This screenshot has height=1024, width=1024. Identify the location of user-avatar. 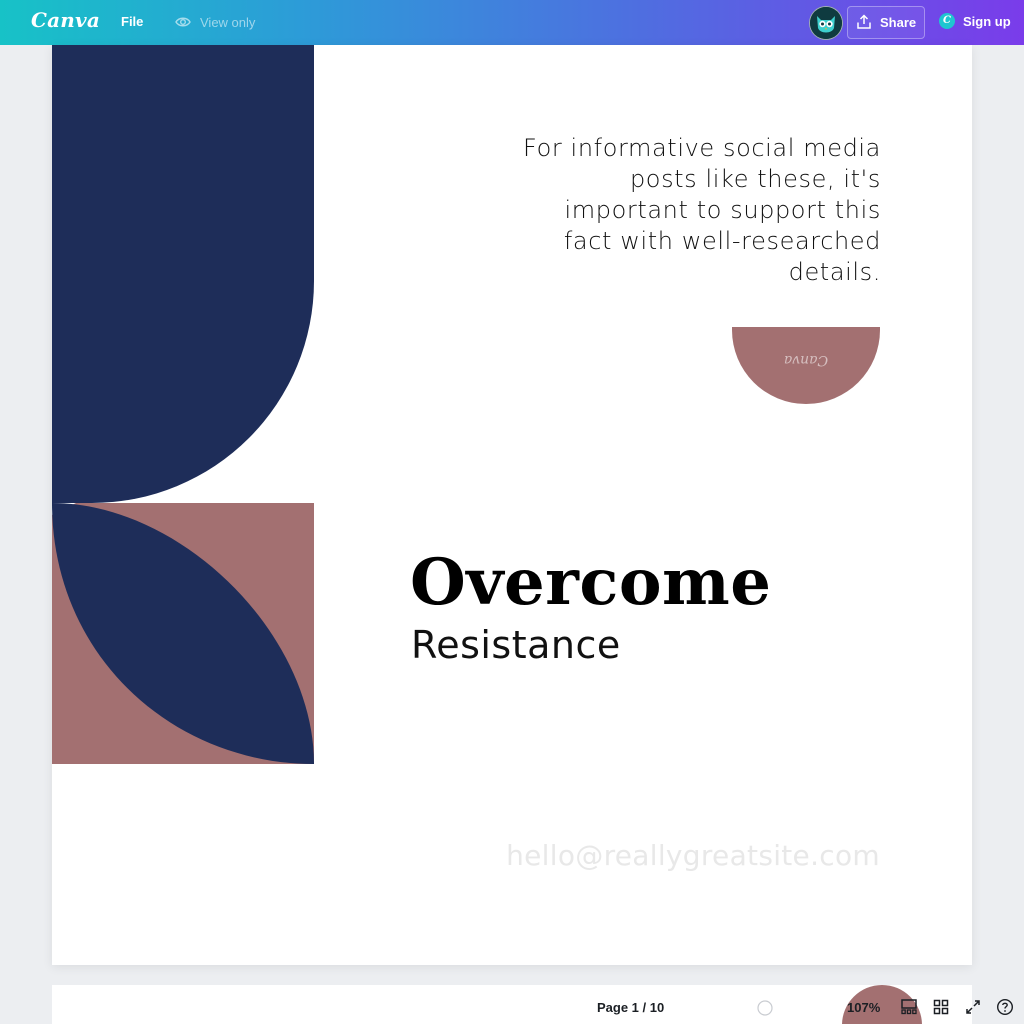
(826, 23).